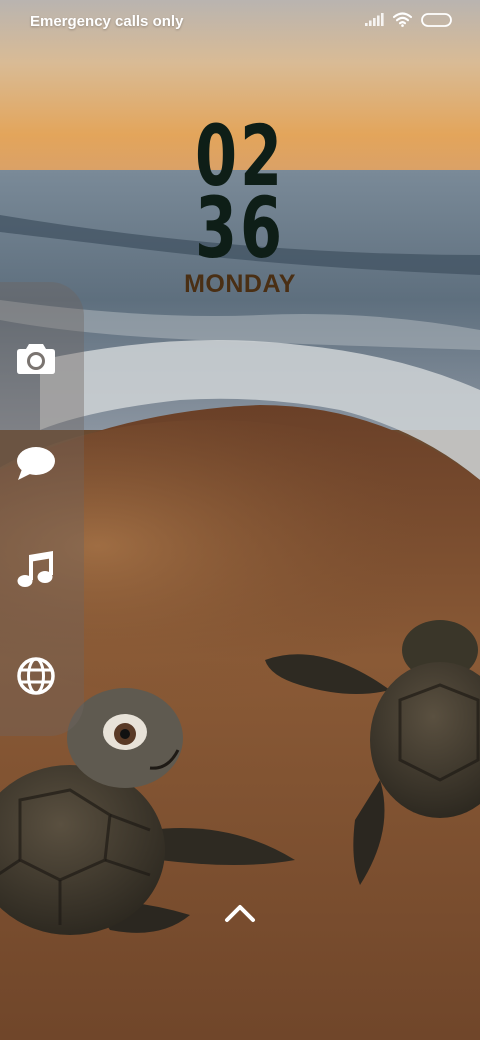  I want to click on swipe-up-unlock, so click(240, 915).